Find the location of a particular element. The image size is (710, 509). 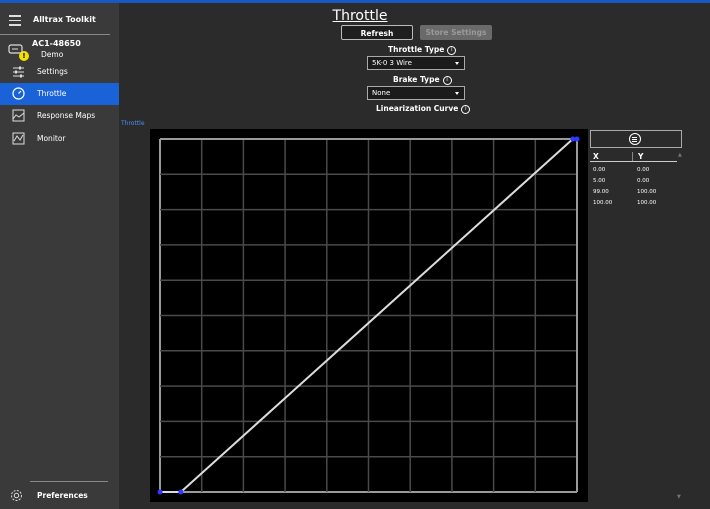

table-row: 99.00 100.00 is located at coordinates (633, 193).